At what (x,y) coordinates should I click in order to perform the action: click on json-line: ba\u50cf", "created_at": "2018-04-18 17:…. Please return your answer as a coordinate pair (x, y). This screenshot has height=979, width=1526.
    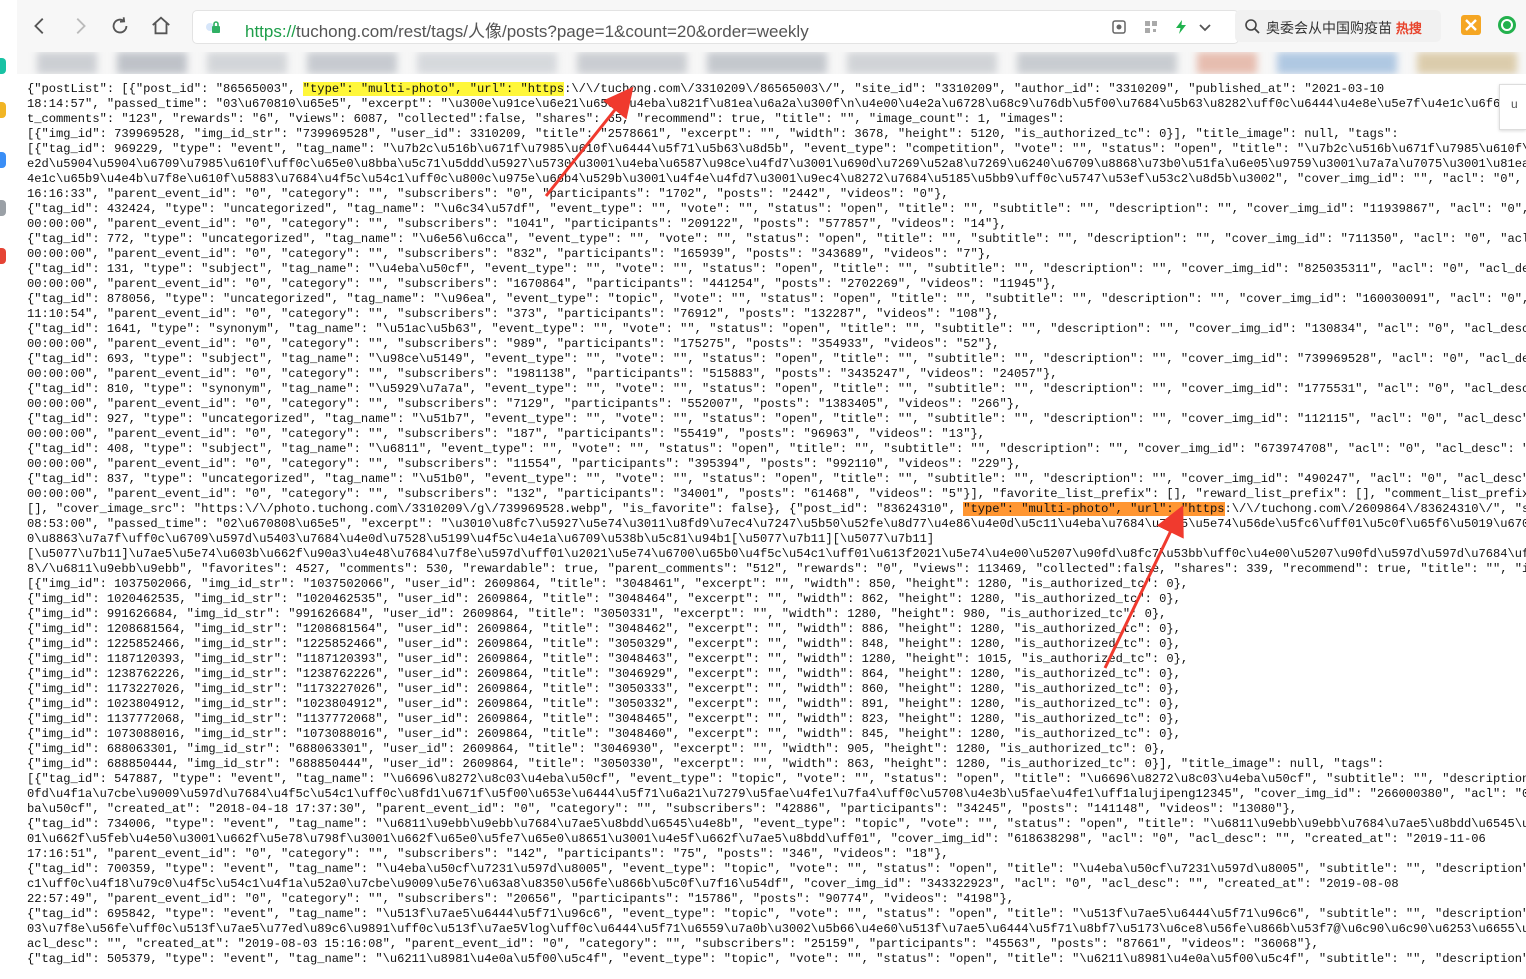
    Looking at the image, I should click on (662, 809).